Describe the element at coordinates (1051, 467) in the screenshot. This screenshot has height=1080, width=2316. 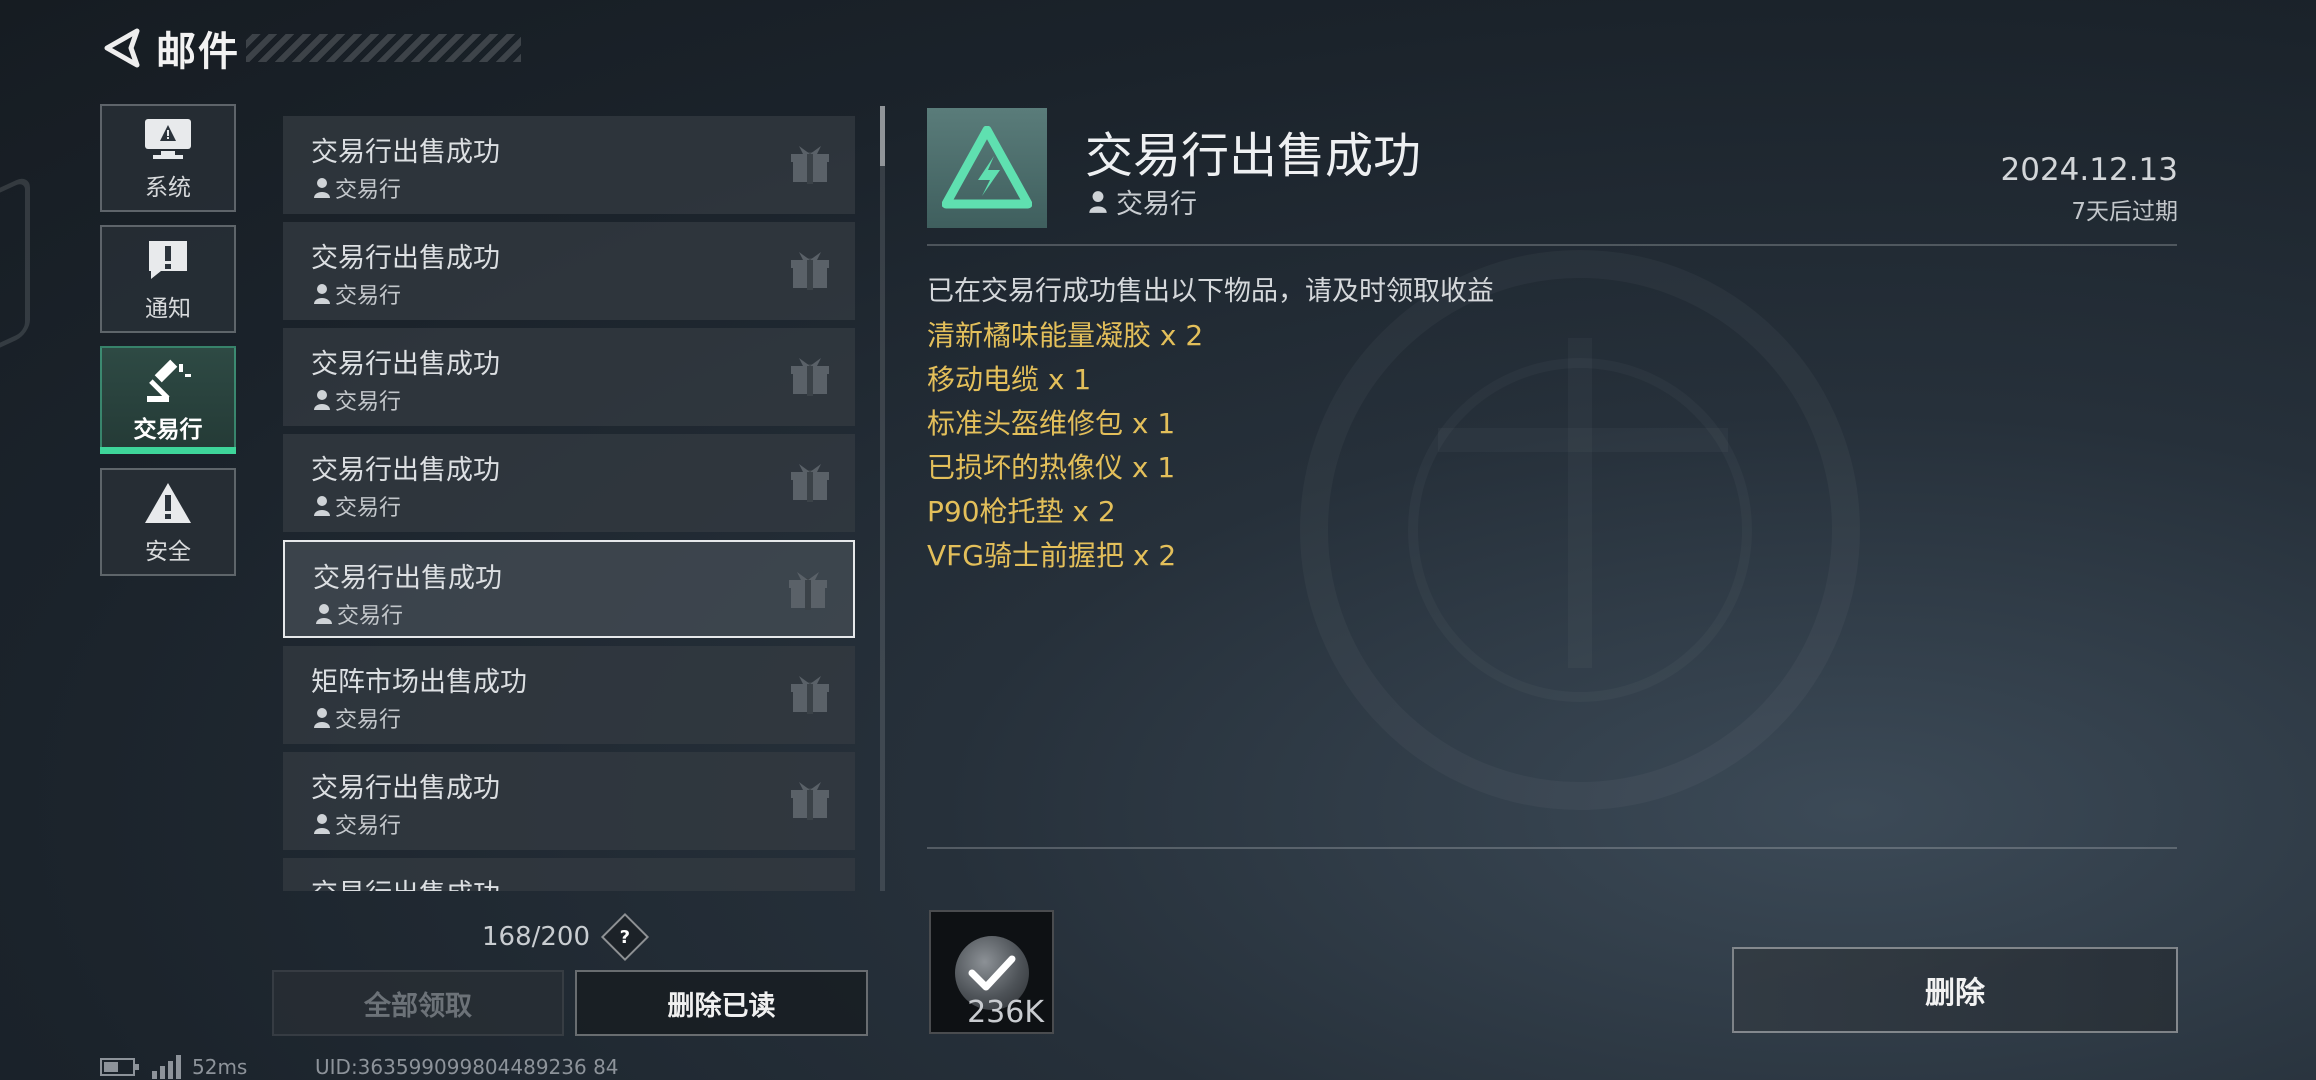
I see `reward-item: 已损坏的热像仪 x 1` at that location.